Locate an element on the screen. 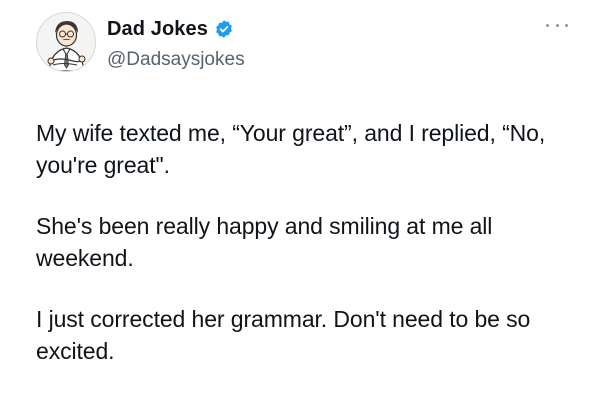 The image size is (599, 402). author-names: Dad Jokes @Dadsaysjokes is located at coordinates (176, 42).